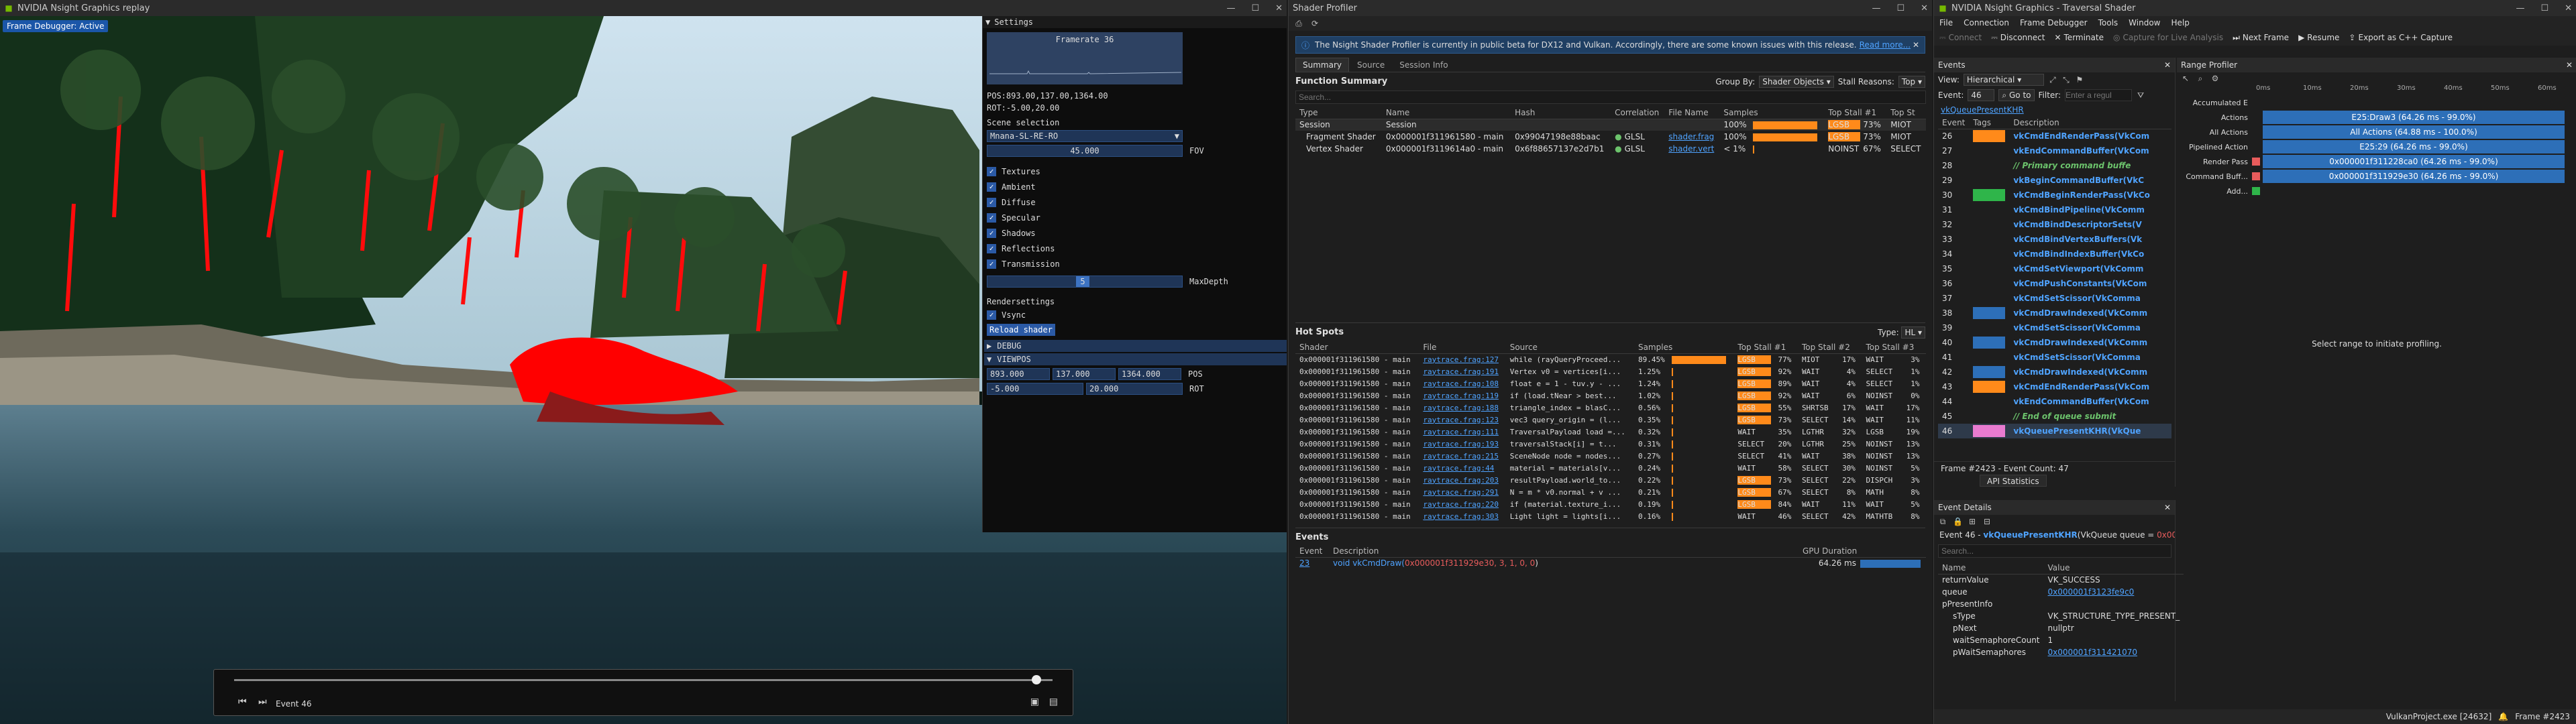  I want to click on event-row: 34 vkCmdBindIndexBuffer(VkCo, so click(2054, 254).